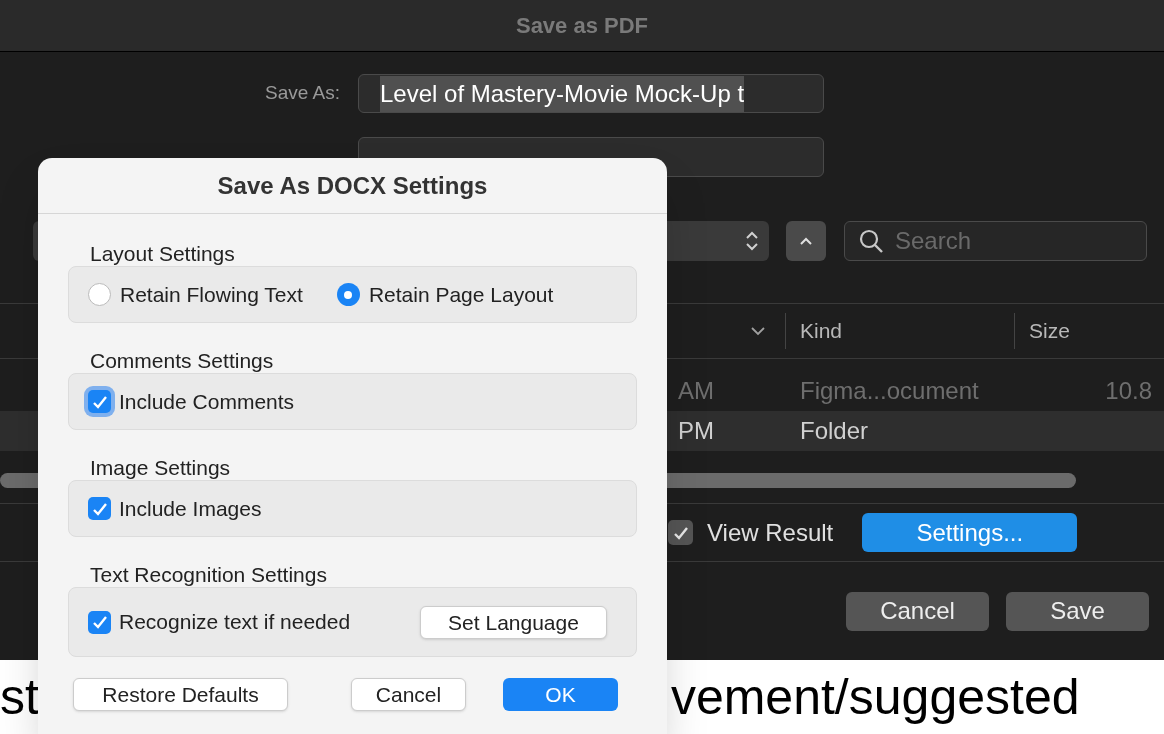 The height and width of the screenshot is (734, 1164). Describe the element at coordinates (1128, 390) in the screenshot. I see `table-cell-text: 10.8` at that location.